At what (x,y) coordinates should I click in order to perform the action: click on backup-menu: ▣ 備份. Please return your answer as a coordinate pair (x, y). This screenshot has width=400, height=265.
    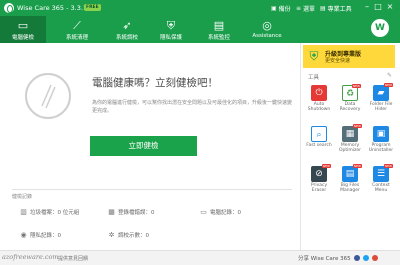
    Looking at the image, I should click on (281, 8).